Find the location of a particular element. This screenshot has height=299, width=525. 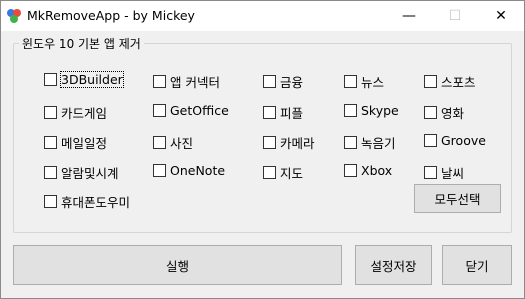

app-checkbox: 피플 is located at coordinates (283, 112).